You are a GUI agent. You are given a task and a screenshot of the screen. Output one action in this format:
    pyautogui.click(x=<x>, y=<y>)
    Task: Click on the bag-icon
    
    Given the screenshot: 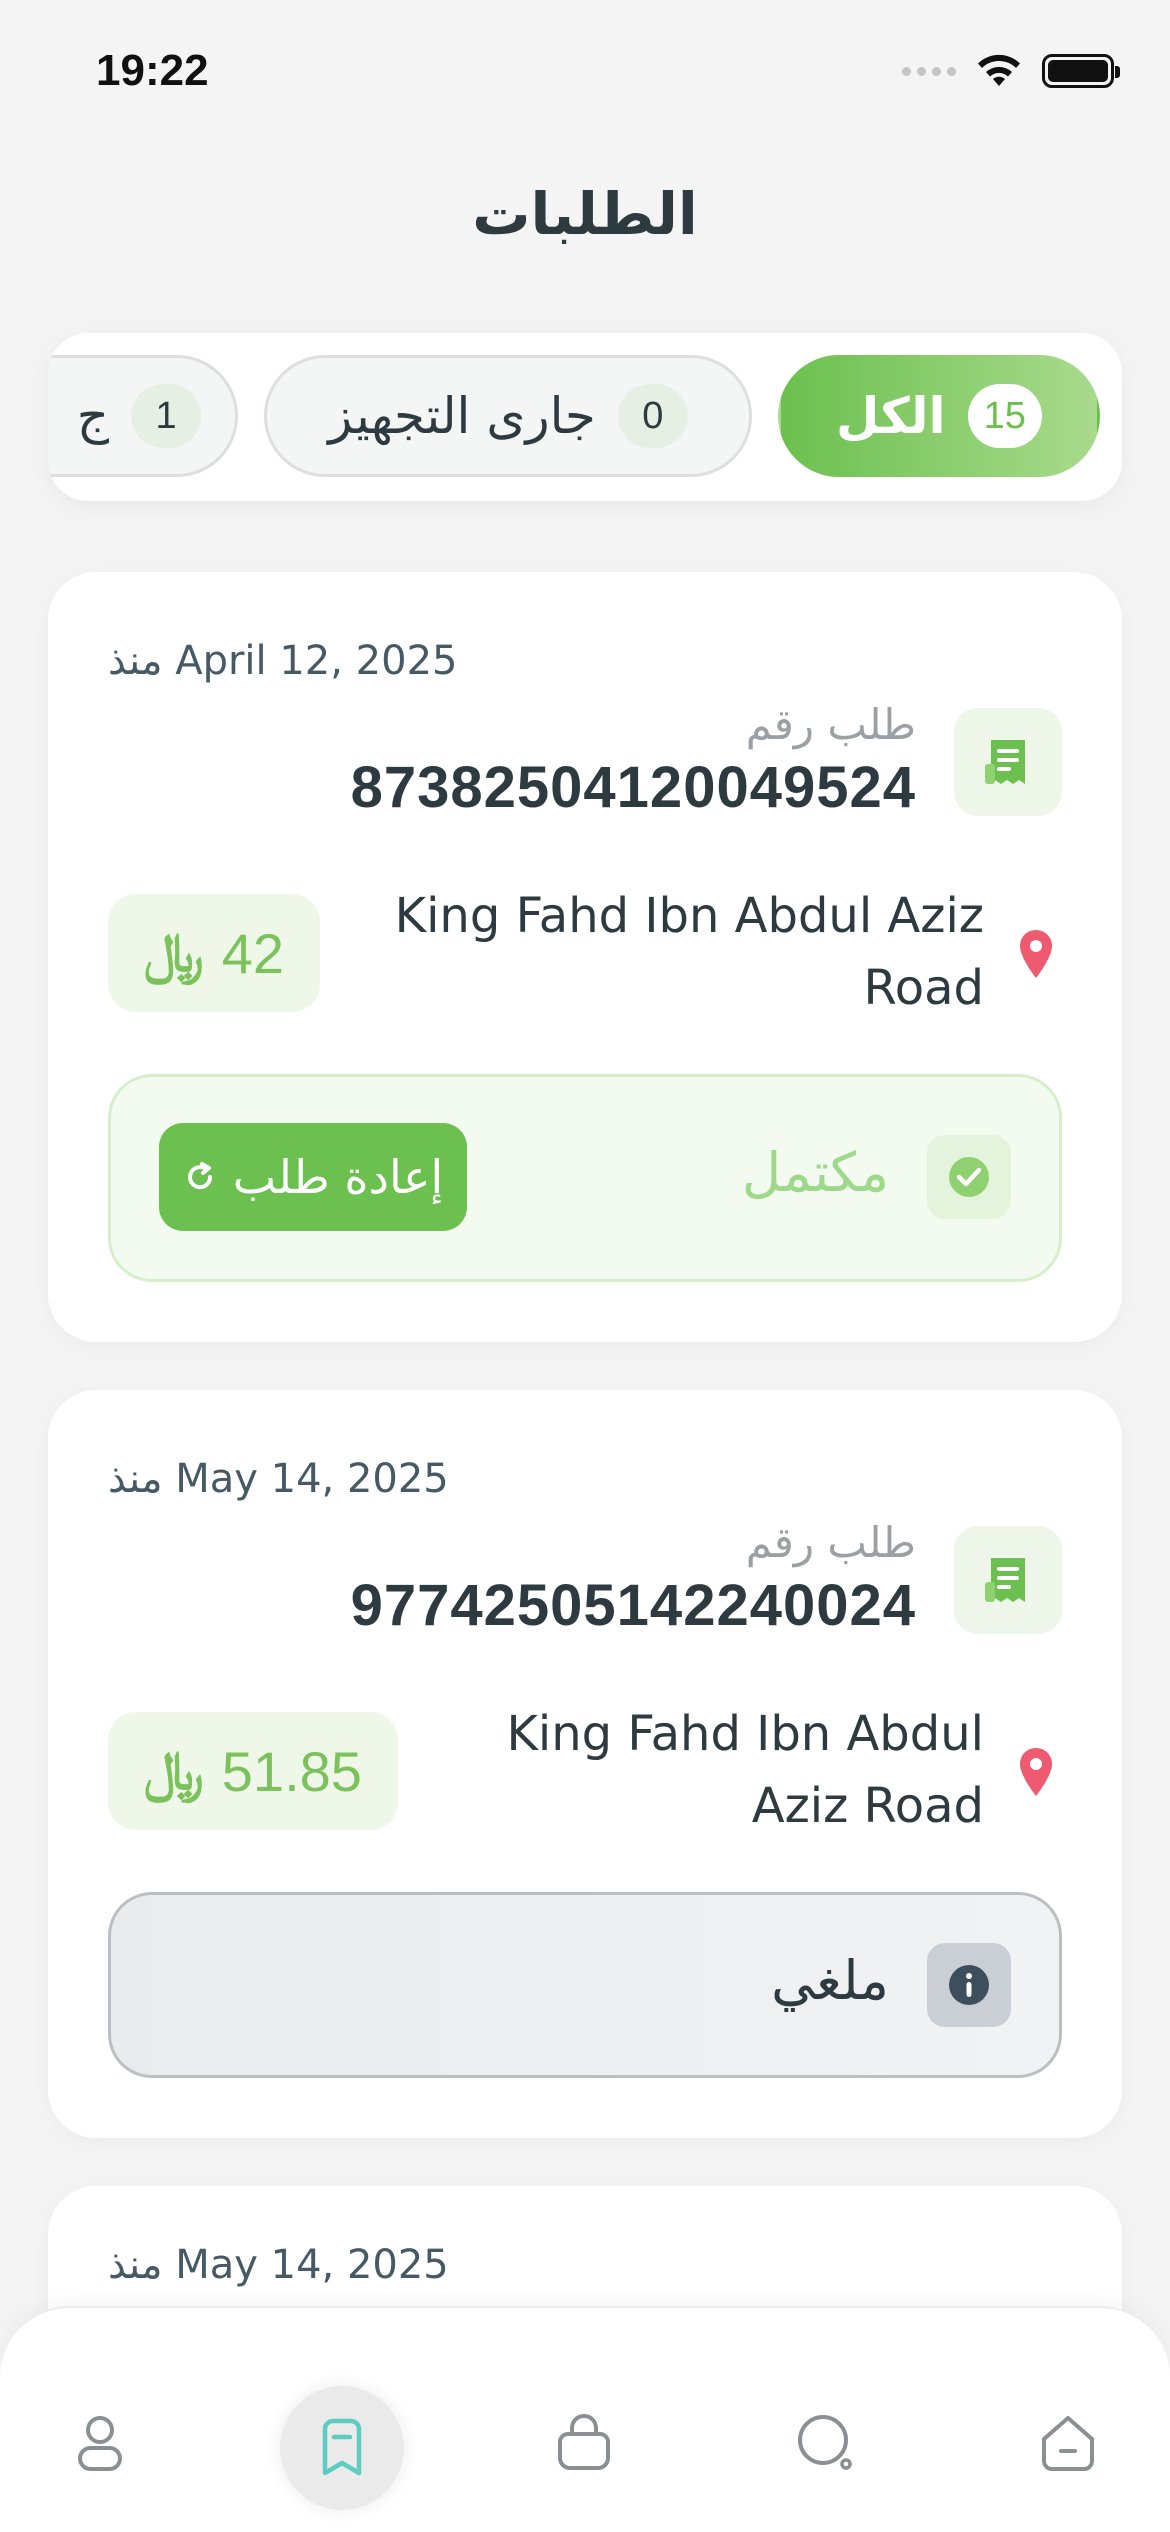 What is the action you would take?
    pyautogui.click(x=584, y=2442)
    